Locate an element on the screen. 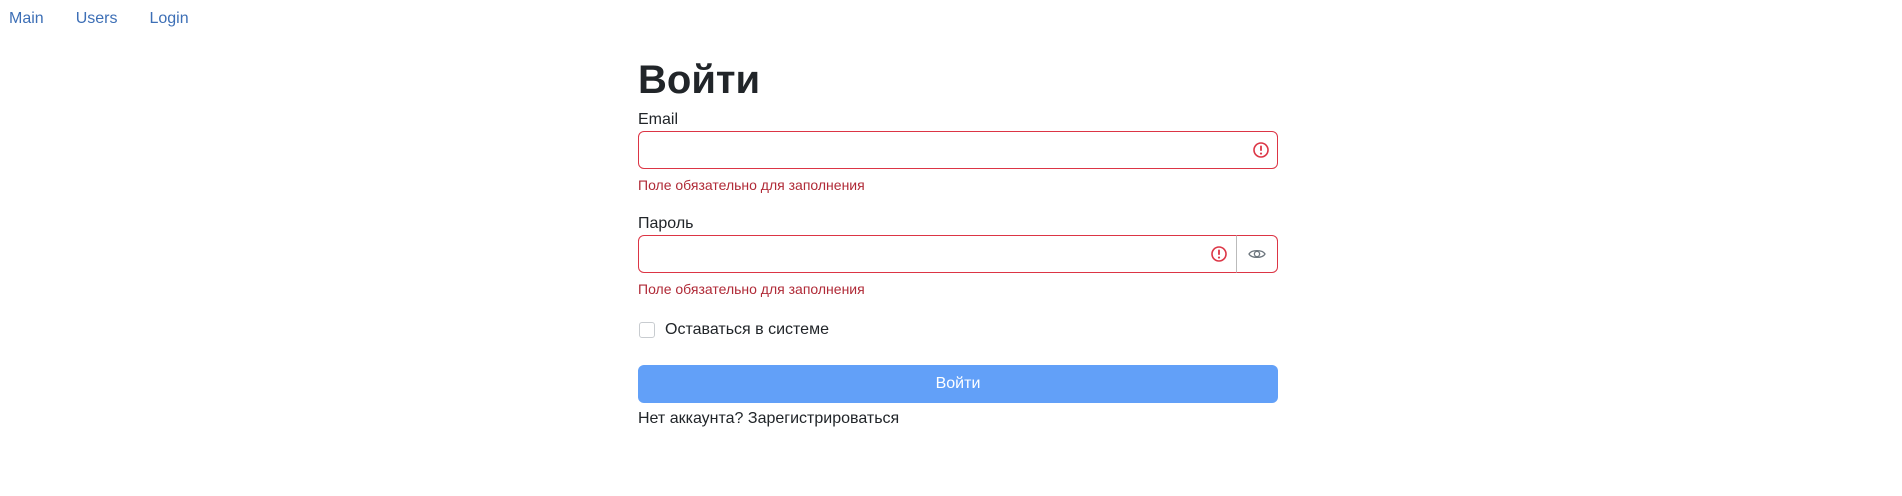  toggle-password-button is located at coordinates (1257, 254).